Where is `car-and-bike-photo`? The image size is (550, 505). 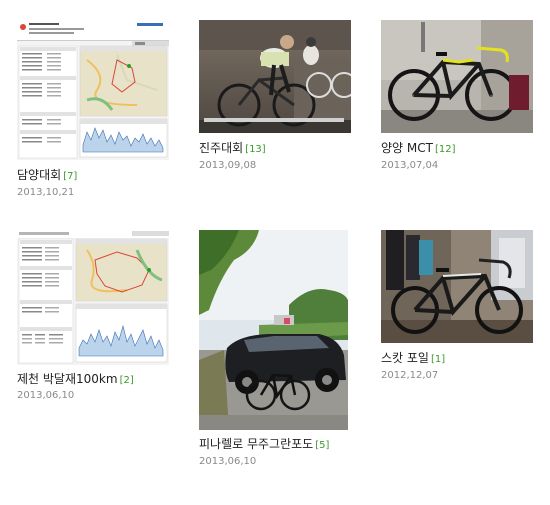
car-and-bike-photo is located at coordinates (273, 330).